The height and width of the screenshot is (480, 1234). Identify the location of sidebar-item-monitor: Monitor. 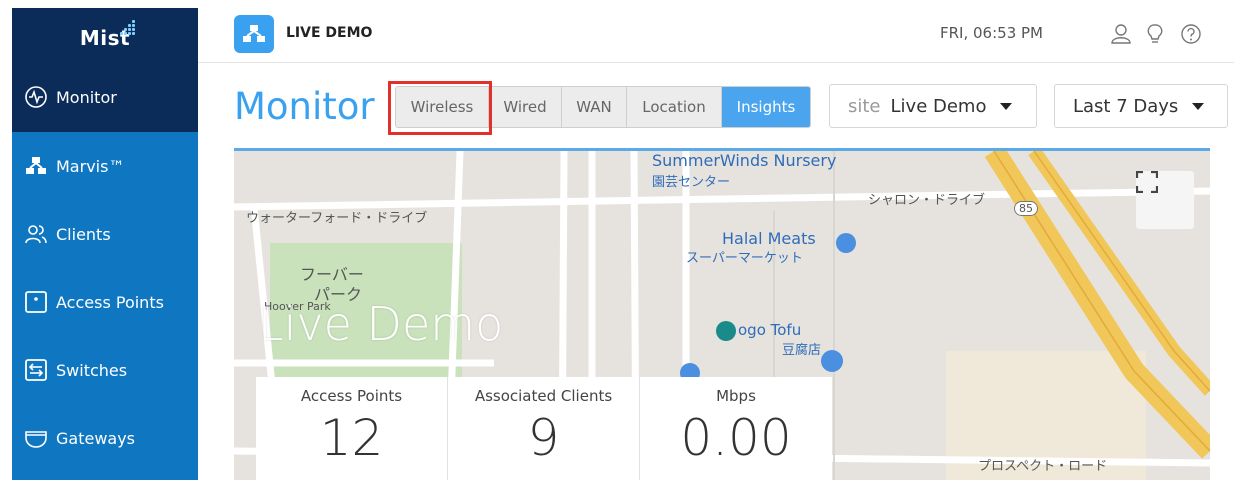
(105, 97).